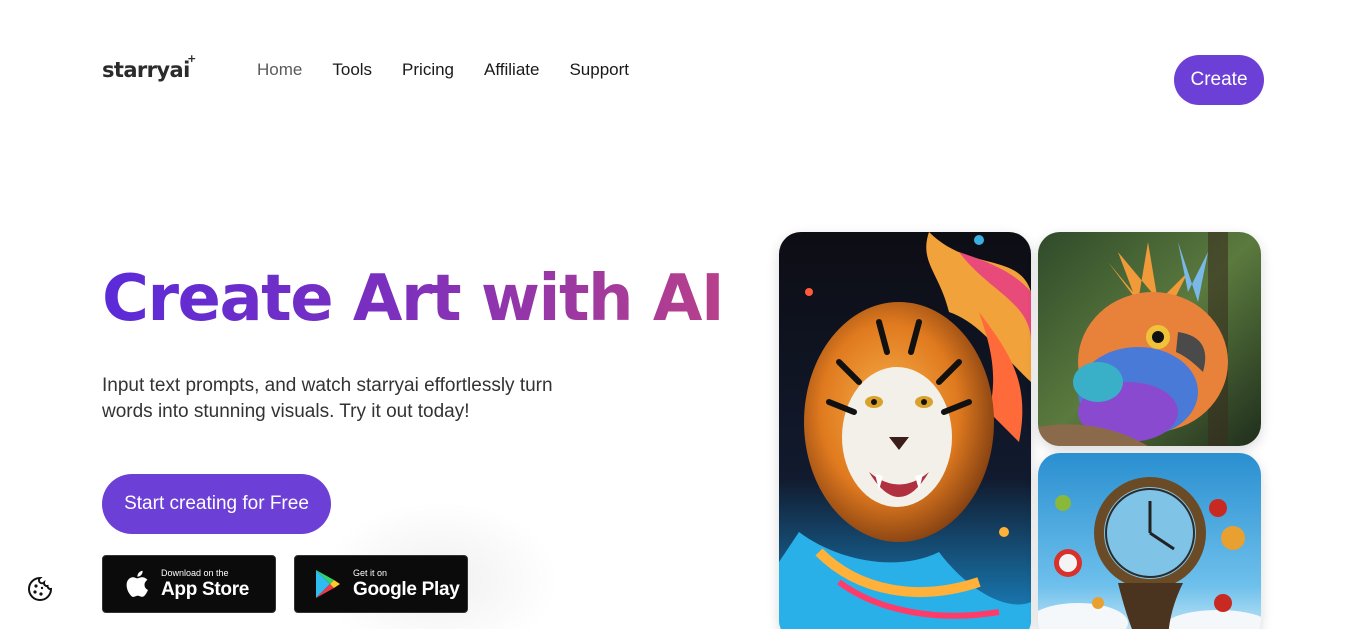  I want to click on app-store-big-text: App Store, so click(205, 589).